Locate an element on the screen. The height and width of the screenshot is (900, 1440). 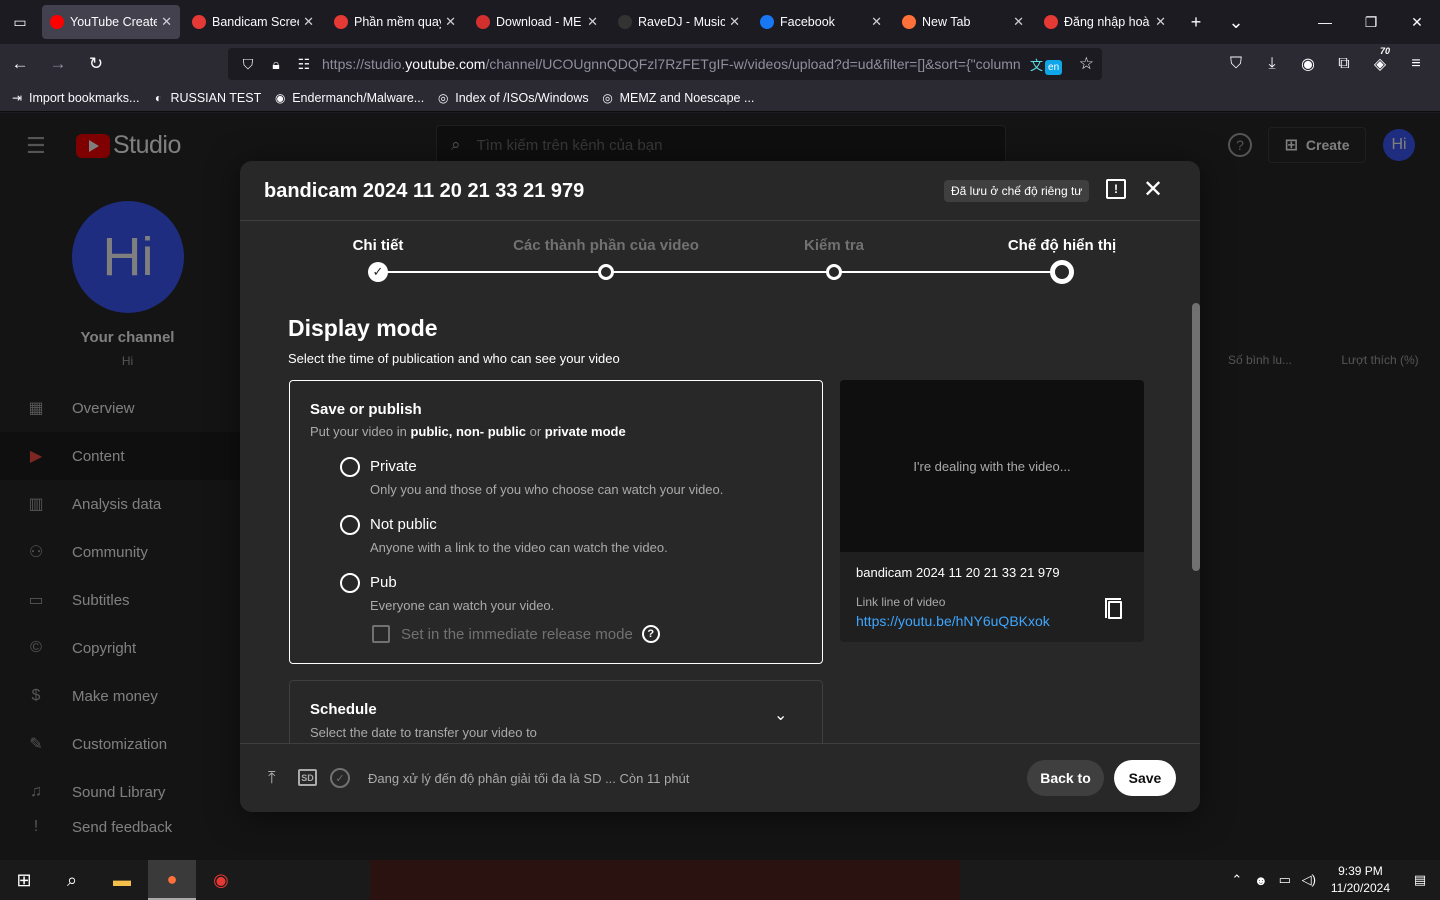
app-menu-icon: ≡ is located at coordinates (1416, 64).